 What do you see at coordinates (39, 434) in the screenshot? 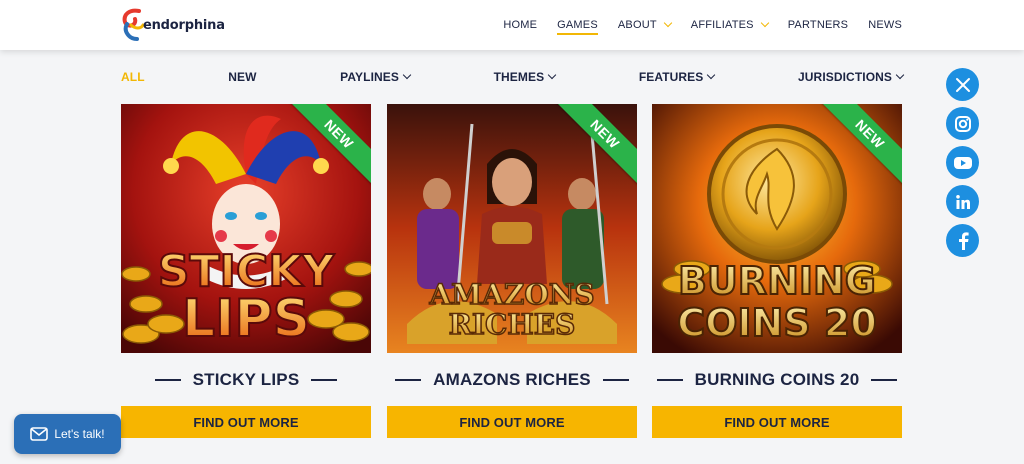
I see `mail-icon` at bounding box center [39, 434].